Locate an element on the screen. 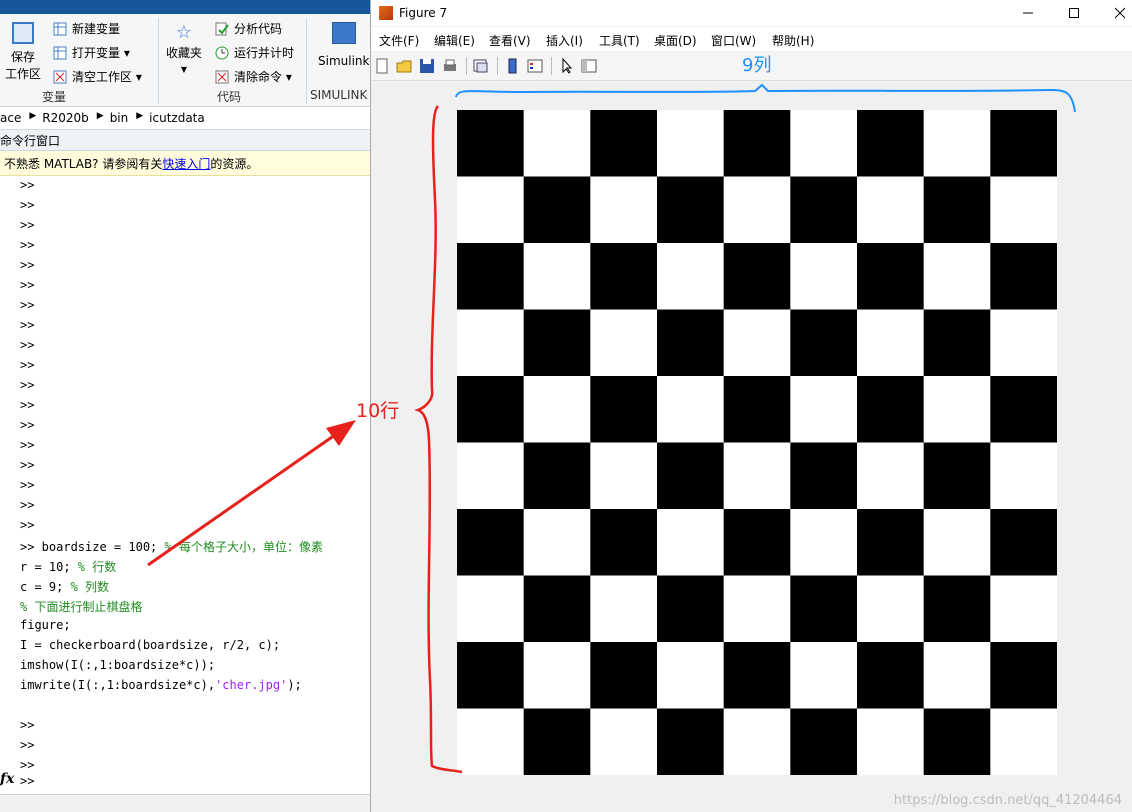 The height and width of the screenshot is (812, 1132). breadcrumb-item: R2020b is located at coordinates (65, 118).